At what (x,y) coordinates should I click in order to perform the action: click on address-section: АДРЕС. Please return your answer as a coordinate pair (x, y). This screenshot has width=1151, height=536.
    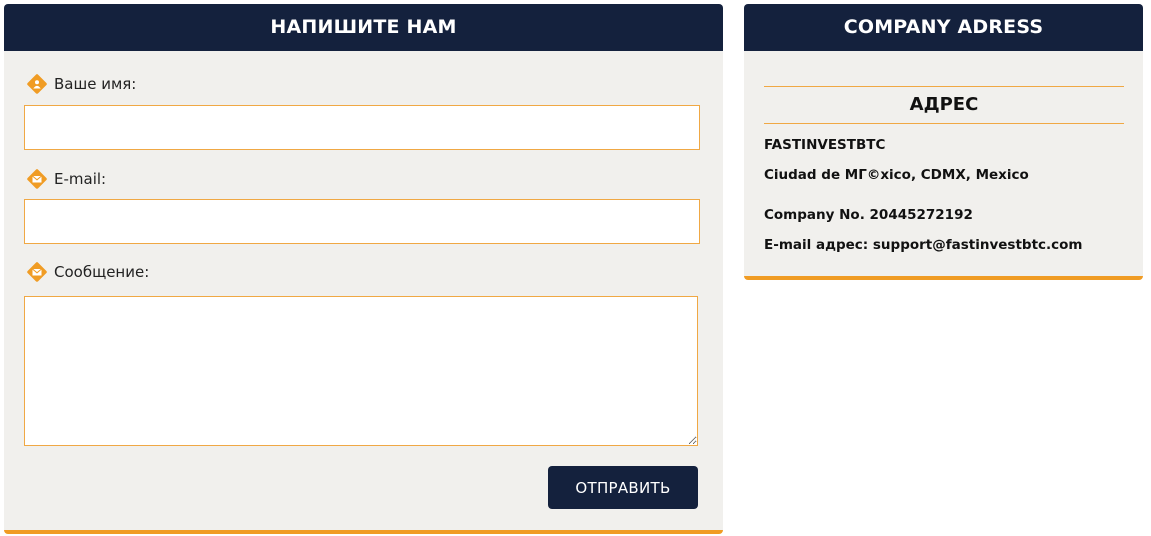
    Looking at the image, I should click on (944, 105).